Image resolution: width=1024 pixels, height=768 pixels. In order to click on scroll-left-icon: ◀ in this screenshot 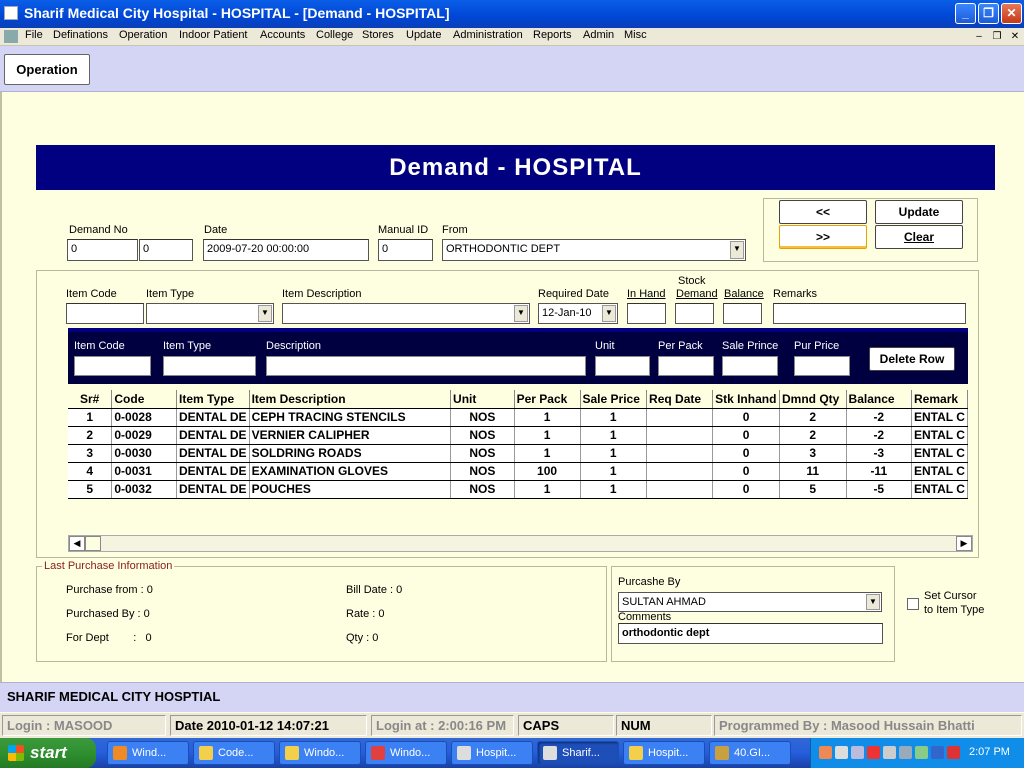, I will do `click(77, 543)`.